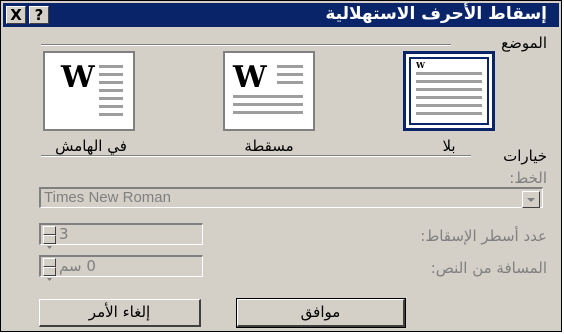 Image resolution: width=564 pixels, height=334 pixels. Describe the element at coordinates (246, 45) in the screenshot. I see `position-group-line` at that location.